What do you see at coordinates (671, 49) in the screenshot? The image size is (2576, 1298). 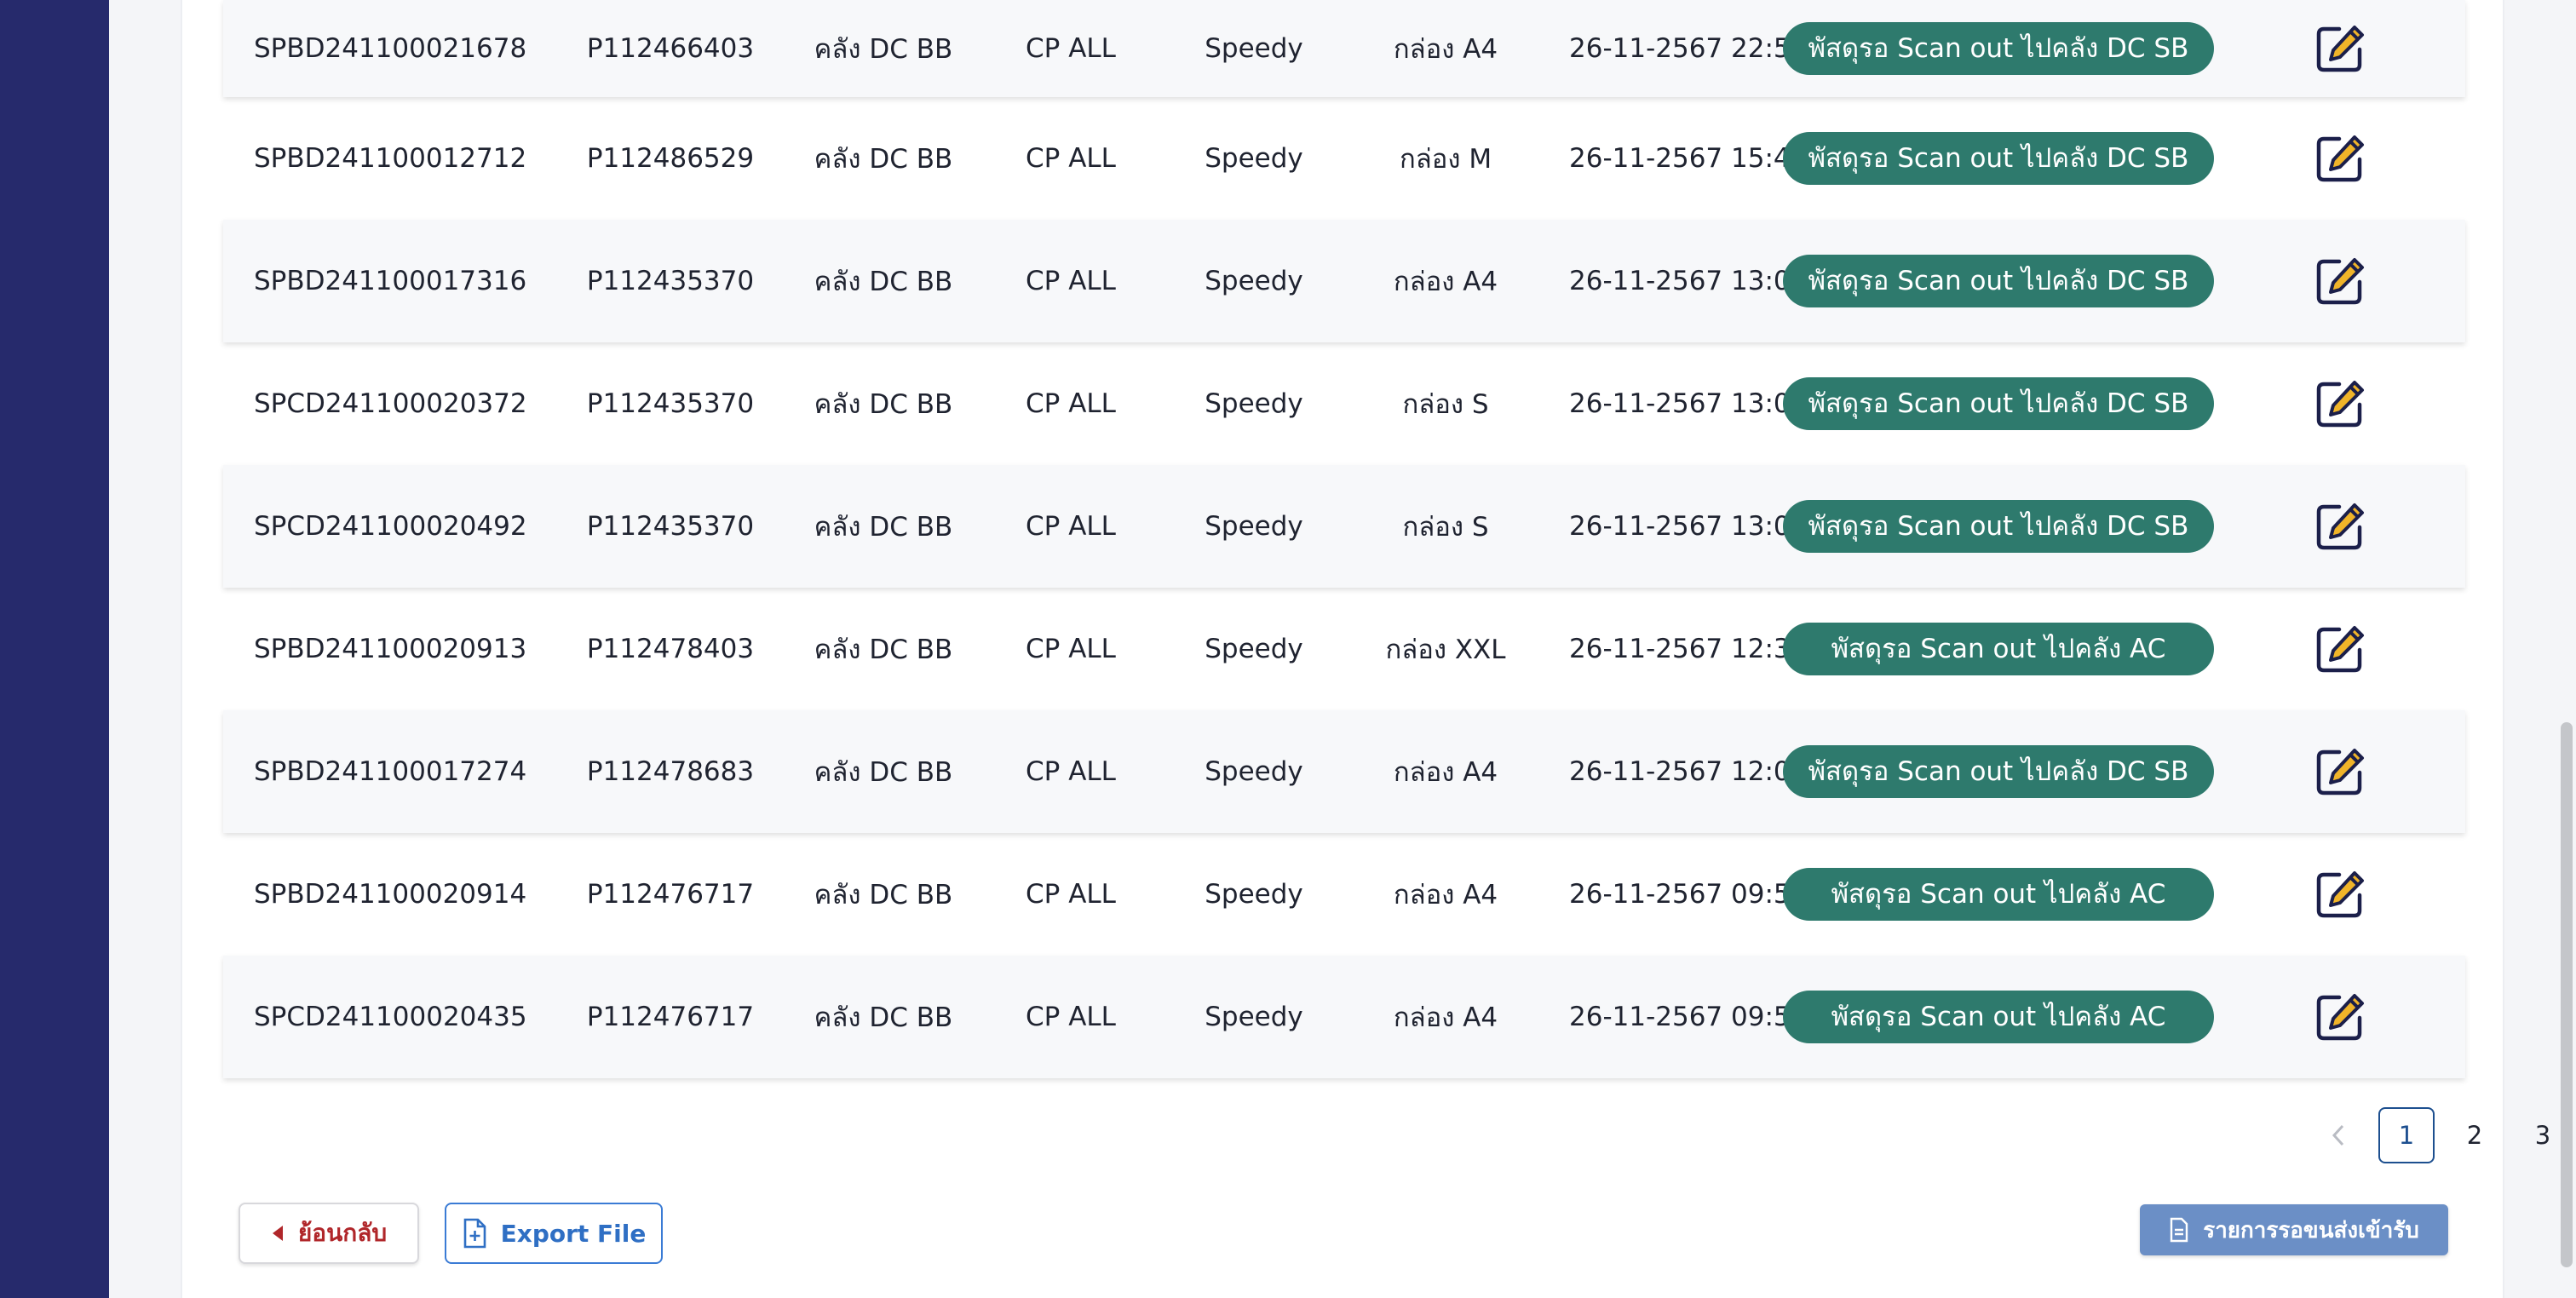 I see `row-po-number: P112466403` at bounding box center [671, 49].